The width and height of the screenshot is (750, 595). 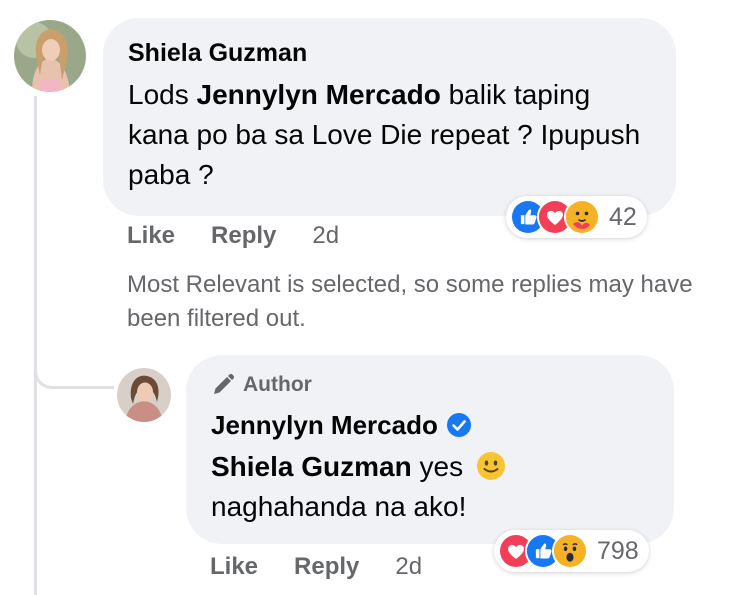 I want to click on reply-timestamp: 2d, so click(x=408, y=567).